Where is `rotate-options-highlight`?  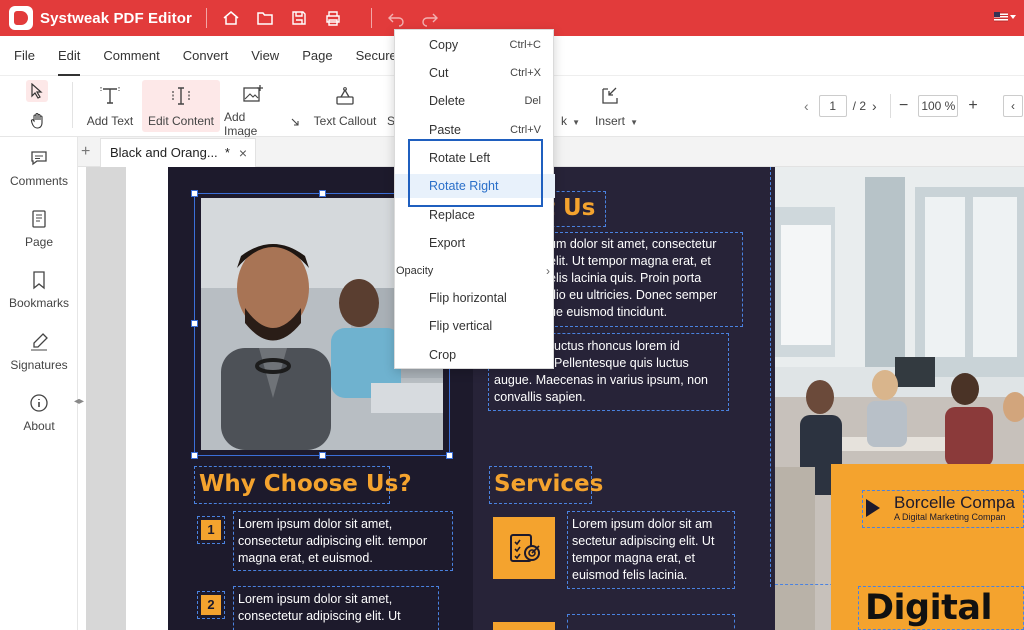
rotate-options-highlight is located at coordinates (475, 173).